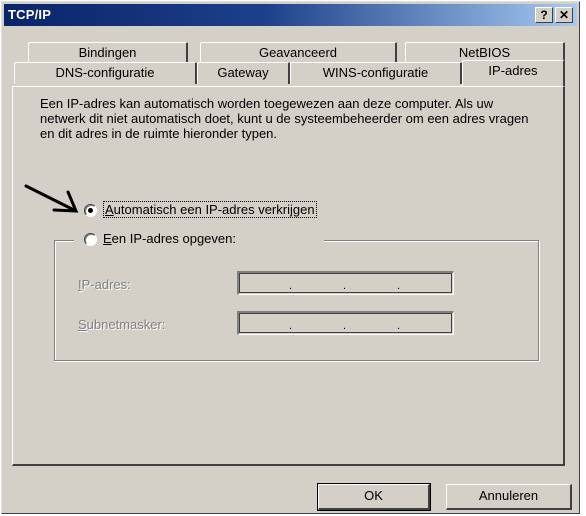 This screenshot has height=516, width=586. I want to click on radio-manual-ip-label: Een IP-adres opgeven:, so click(169, 238).